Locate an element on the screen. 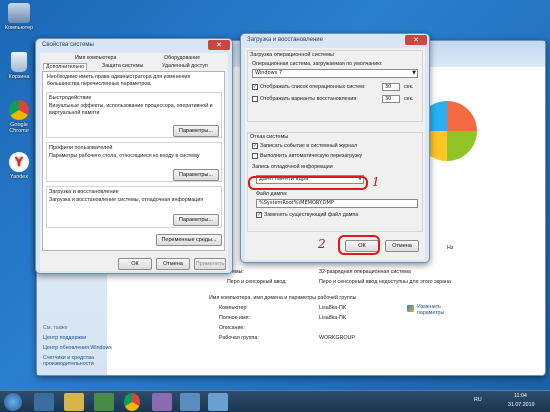 The image size is (550, 412). link-windows-update: Центр обновления Windows is located at coordinates (77, 348).